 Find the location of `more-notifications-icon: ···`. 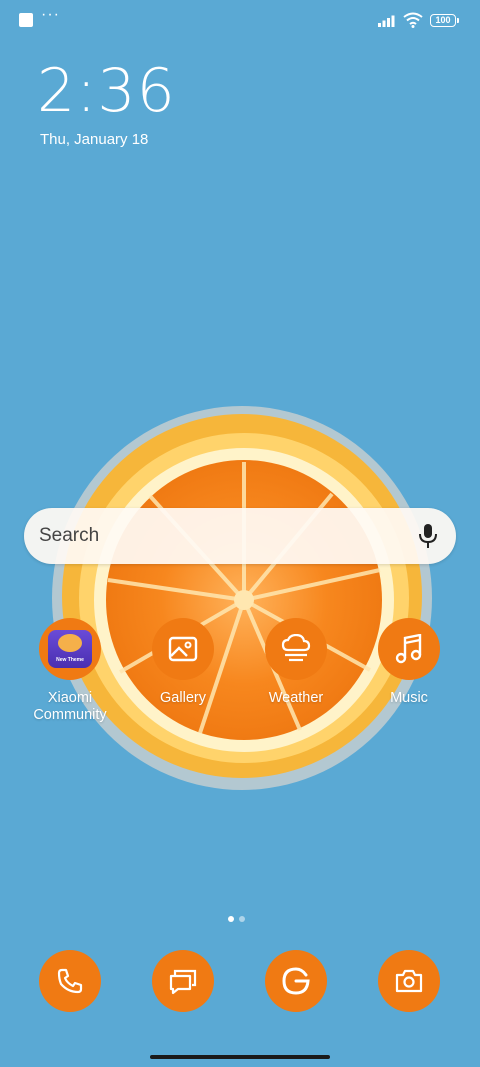

more-notifications-icon: ··· is located at coordinates (50, 14).